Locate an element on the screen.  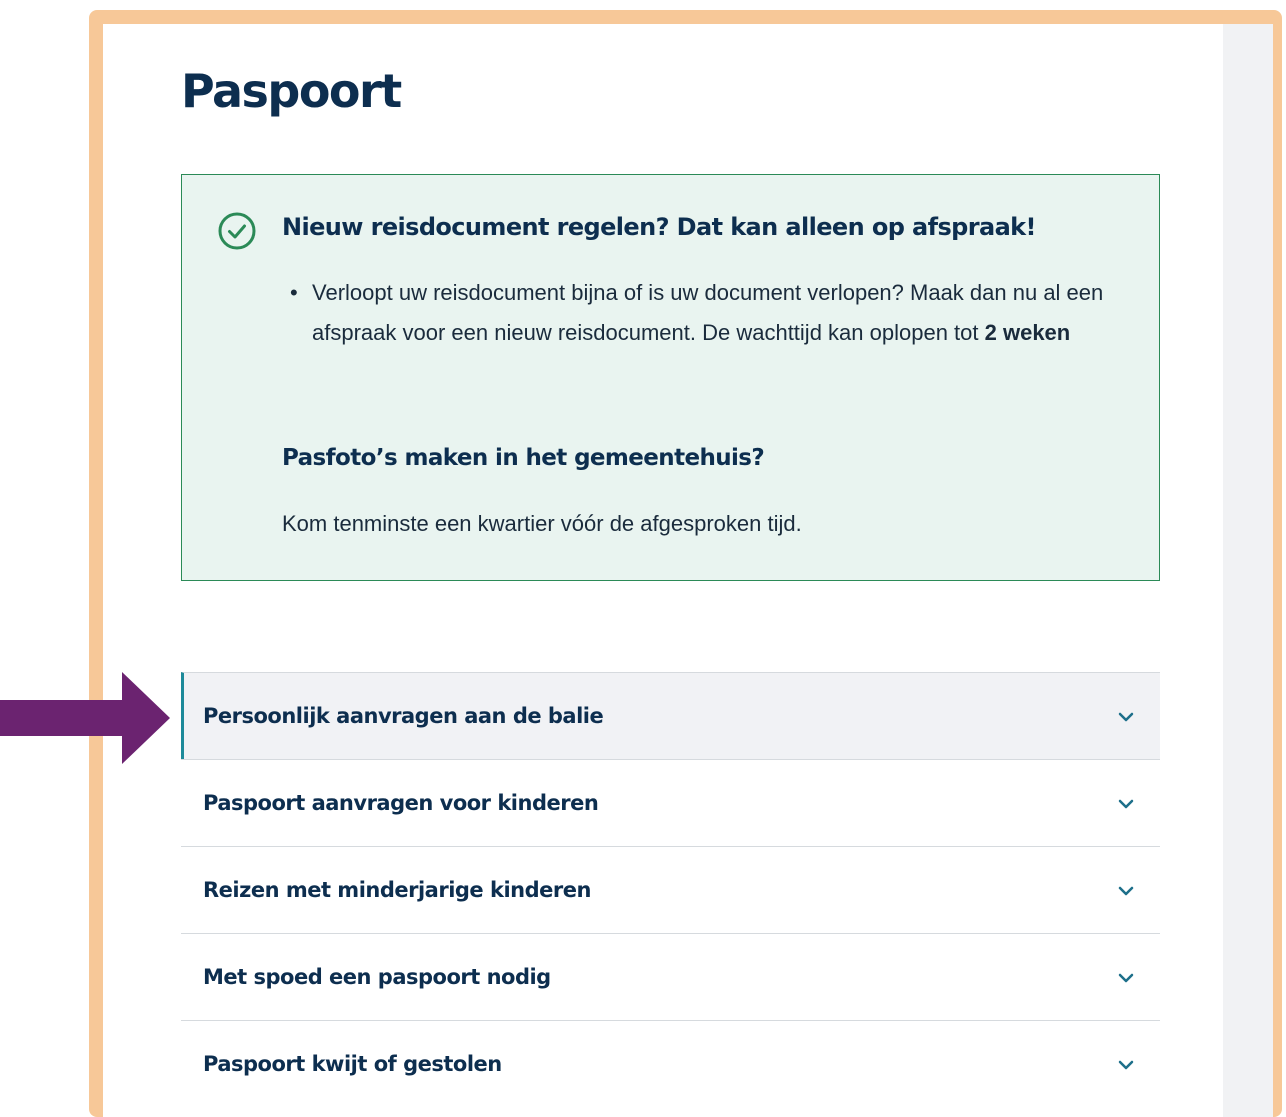
pointer-arrow-icon is located at coordinates (85, 718).